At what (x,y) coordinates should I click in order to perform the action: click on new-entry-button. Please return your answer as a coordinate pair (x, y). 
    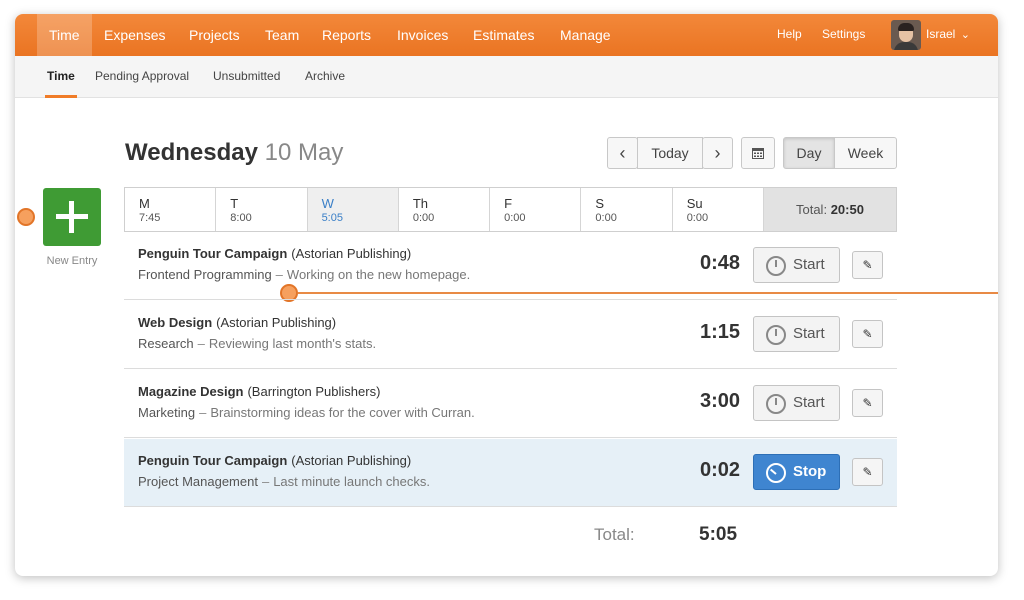
    Looking at the image, I should click on (72, 217).